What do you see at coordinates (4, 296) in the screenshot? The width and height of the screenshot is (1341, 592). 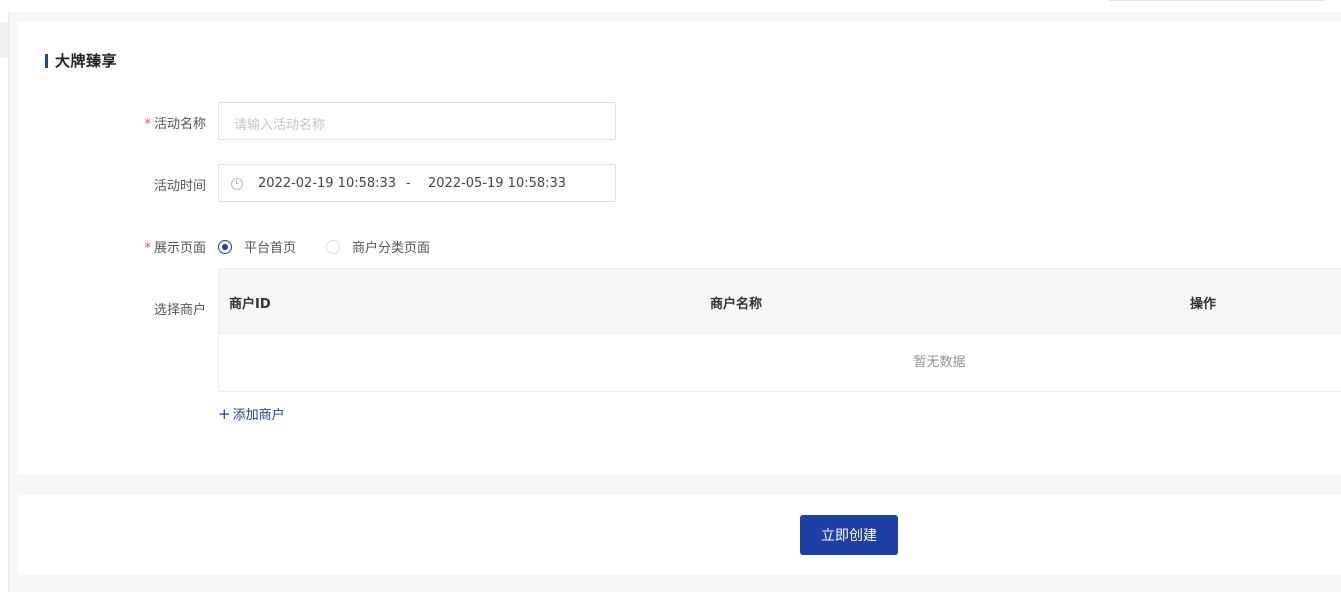 I see `side-rail` at bounding box center [4, 296].